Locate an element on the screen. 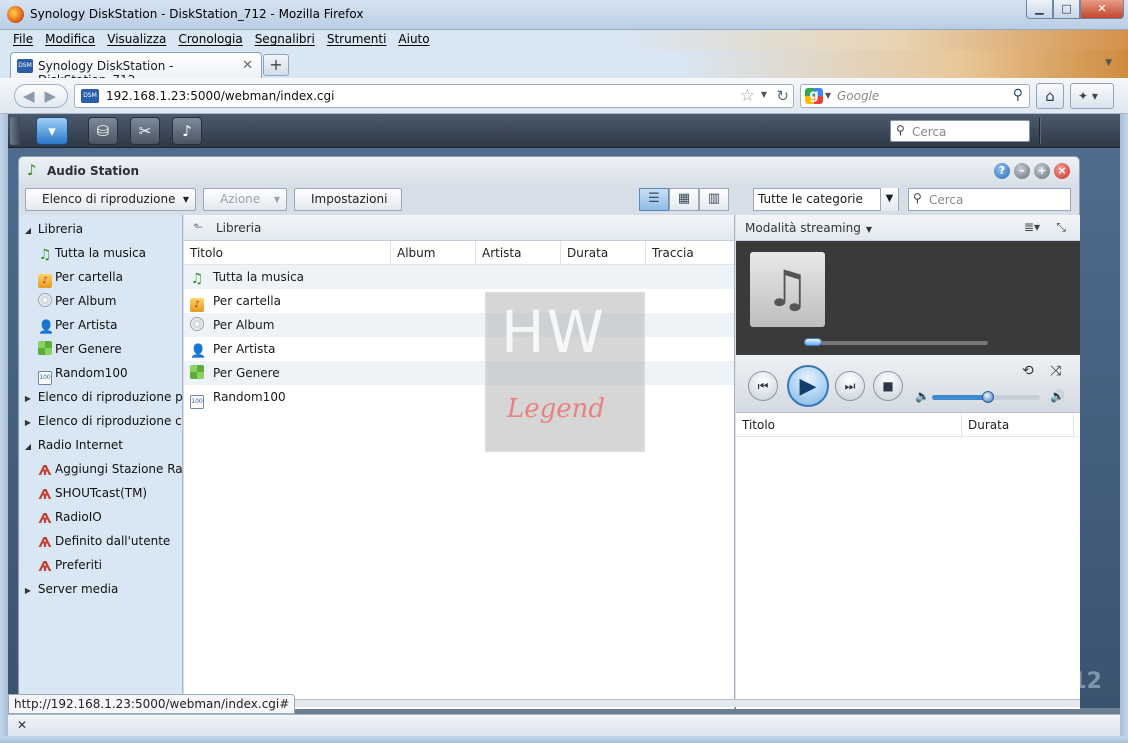  control-panel-button: ✂ is located at coordinates (145, 131).